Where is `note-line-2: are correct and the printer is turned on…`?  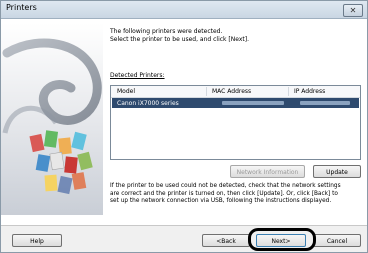 note-line-2: are correct and the printer is turned on… is located at coordinates (224, 193).